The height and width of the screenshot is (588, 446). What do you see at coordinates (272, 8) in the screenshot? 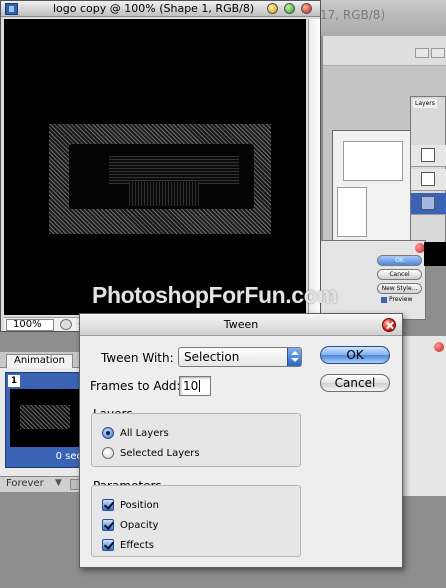
I see `minimize-button` at bounding box center [272, 8].